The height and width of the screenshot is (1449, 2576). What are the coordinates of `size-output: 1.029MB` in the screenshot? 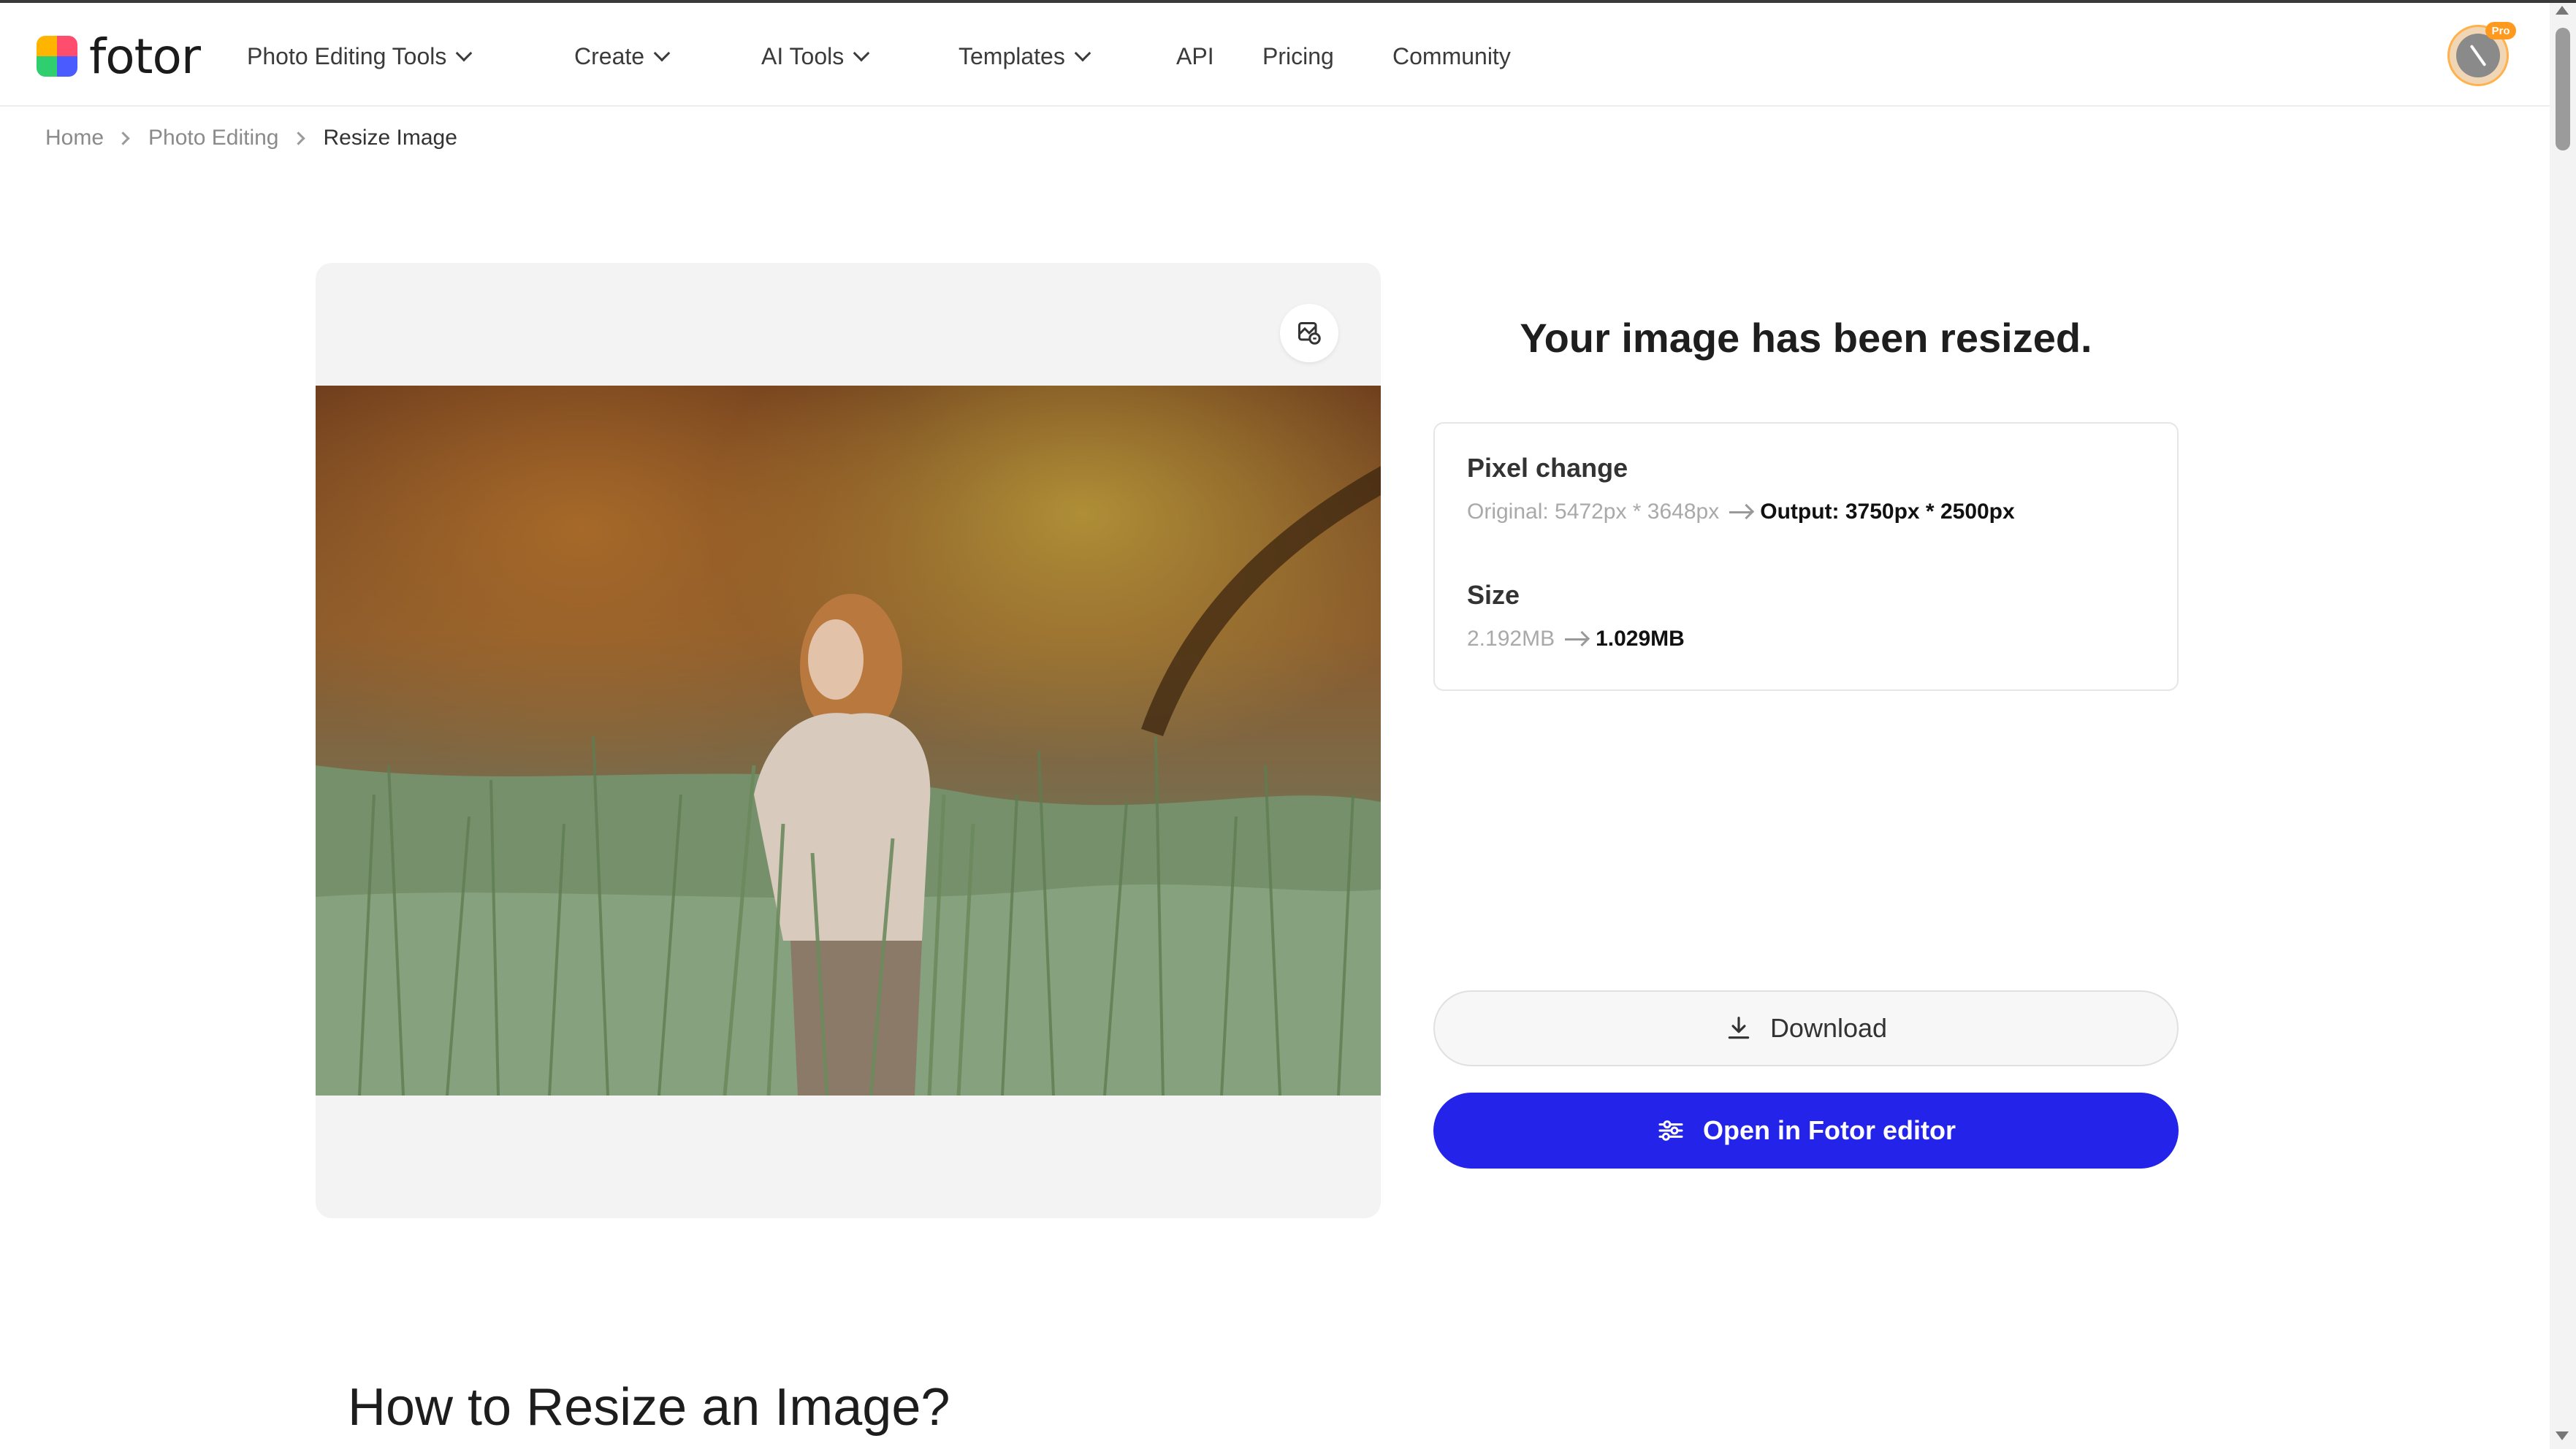 It's located at (1641, 639).